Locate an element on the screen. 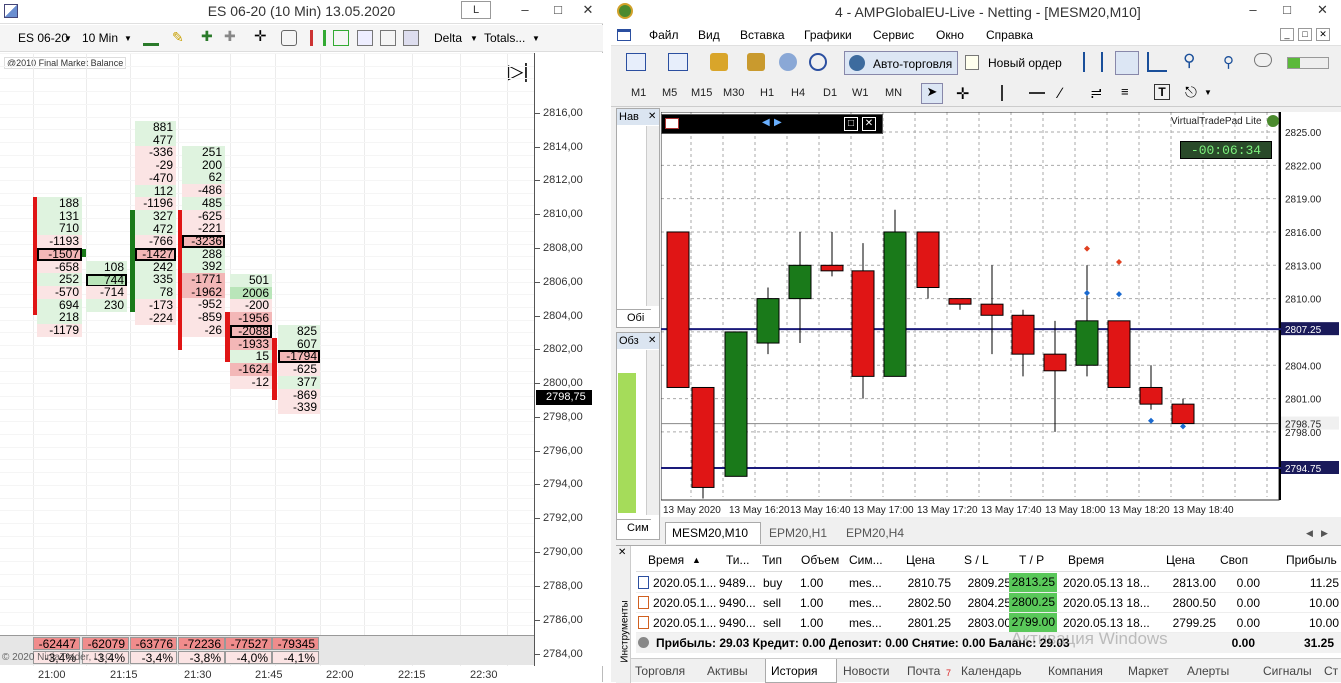 The image size is (1341, 683). timeframe-d1: D1 is located at coordinates (830, 93).